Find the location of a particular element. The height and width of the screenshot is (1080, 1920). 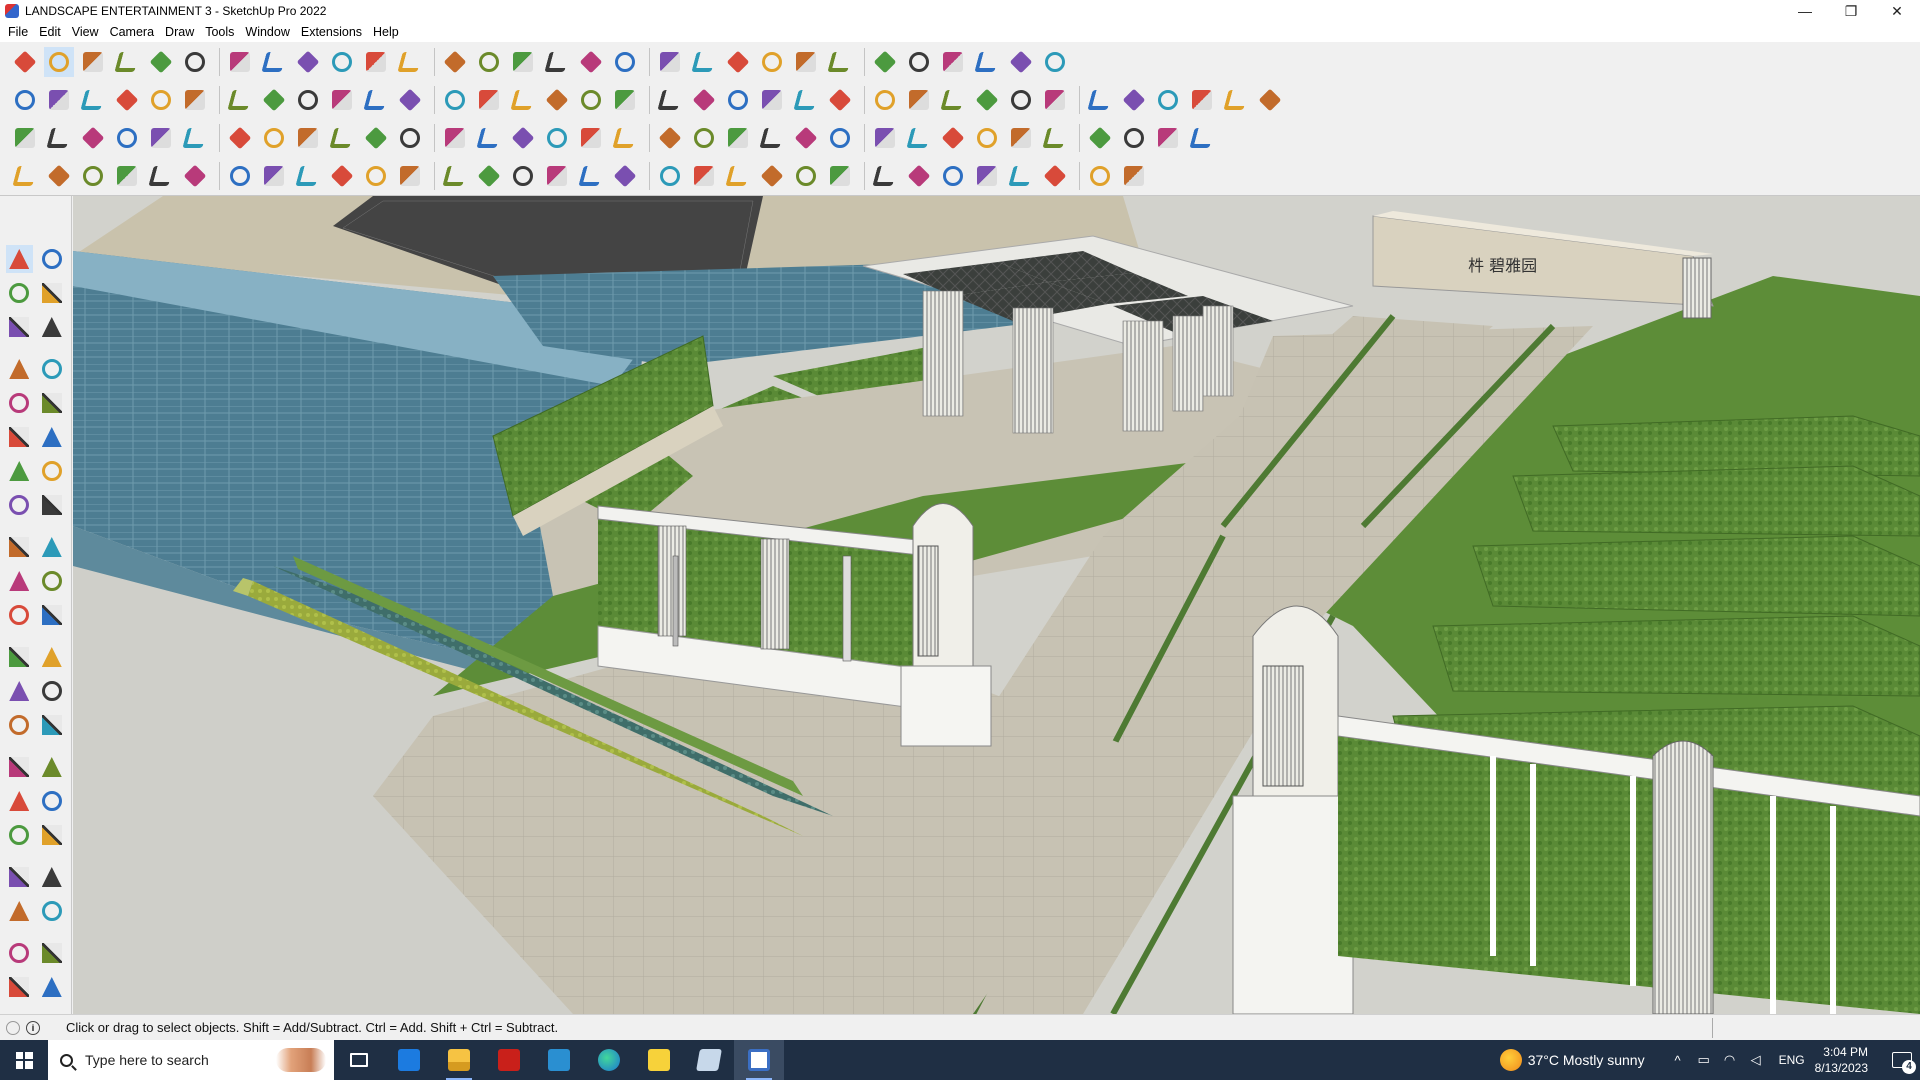

split-tool-button is located at coordinates (953, 138).